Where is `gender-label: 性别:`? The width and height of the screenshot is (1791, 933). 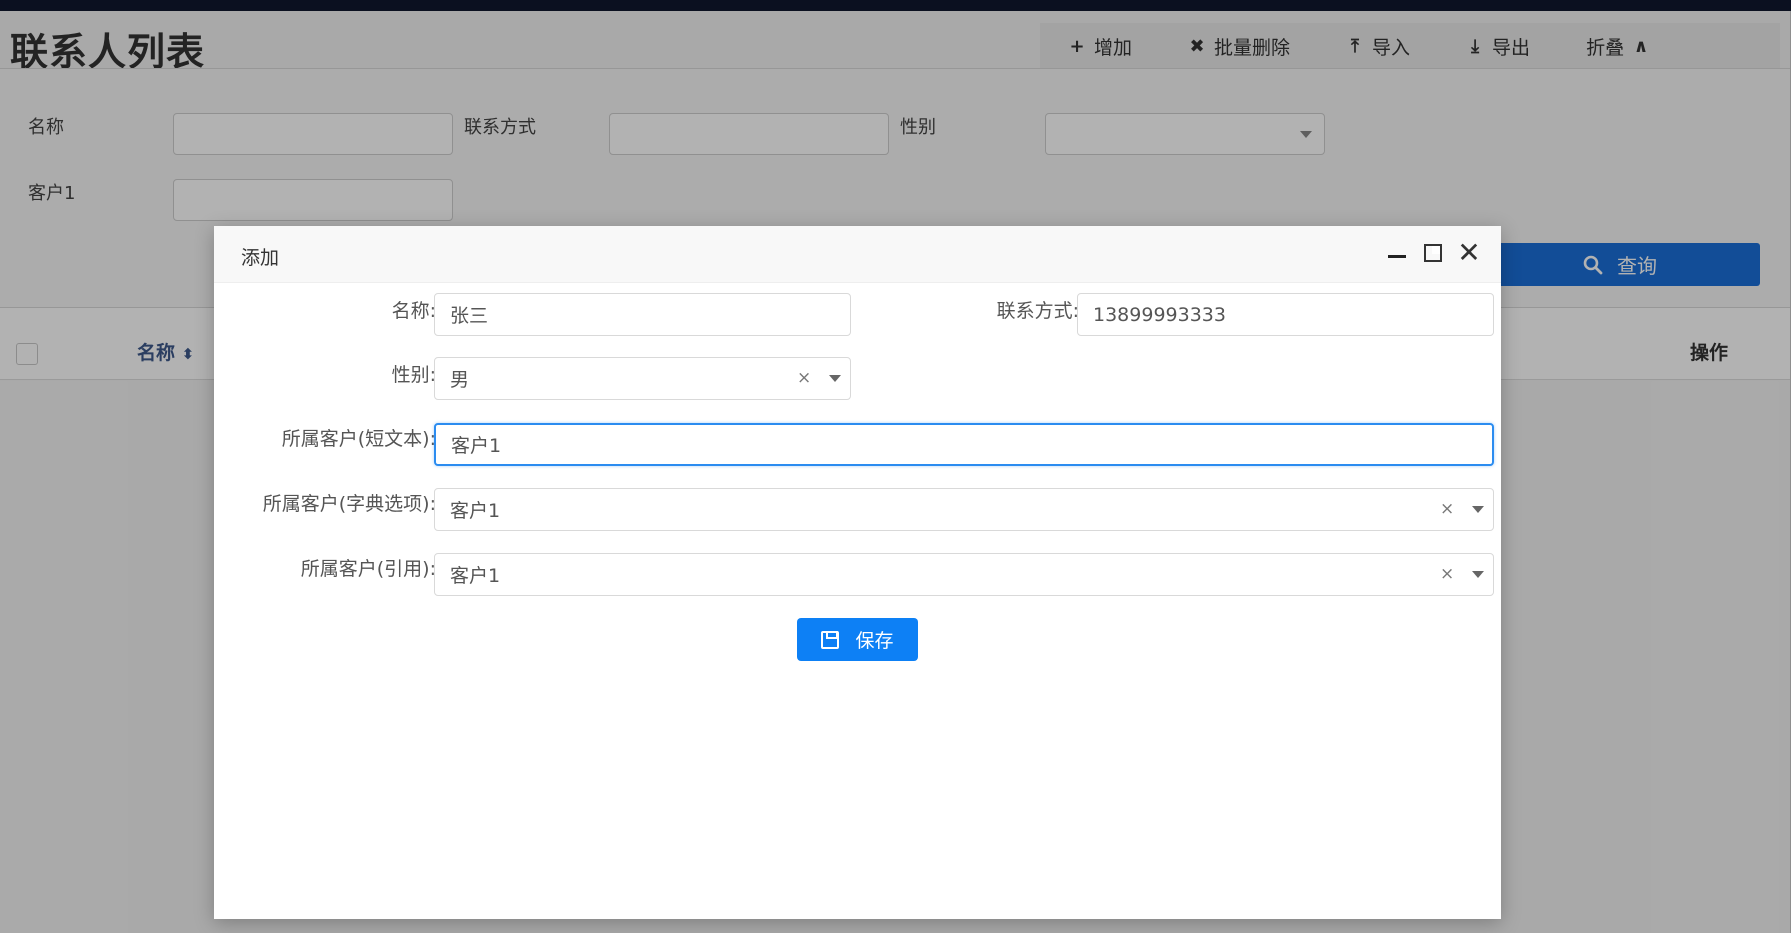 gender-label: 性别: is located at coordinates (413, 375).